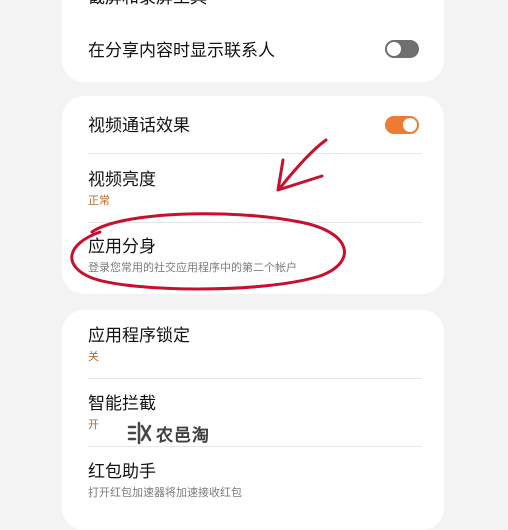 This screenshot has width=508, height=530. Describe the element at coordinates (165, 492) in the screenshot. I see `setting-description: 打开红包加速器将加速接收红包` at that location.